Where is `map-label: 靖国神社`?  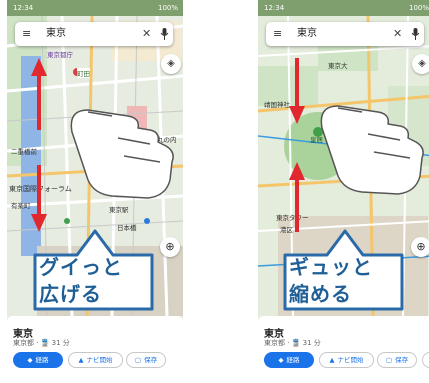 map-label: 靖国神社 is located at coordinates (277, 105).